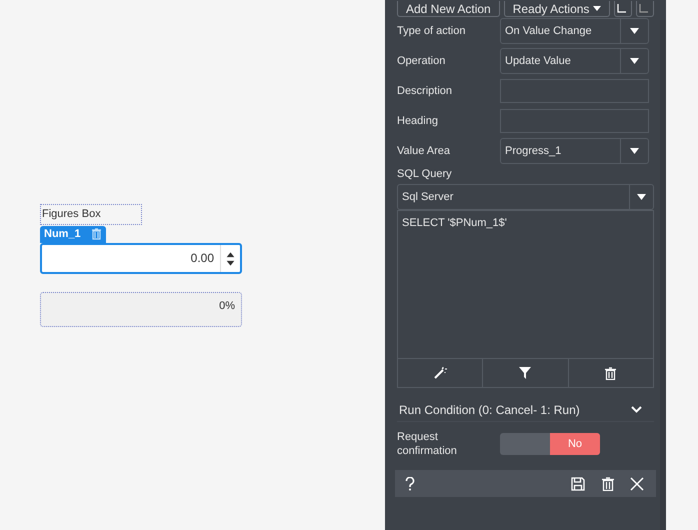 The height and width of the screenshot is (530, 698). Describe the element at coordinates (525, 373) in the screenshot. I see `filter-icon` at that location.